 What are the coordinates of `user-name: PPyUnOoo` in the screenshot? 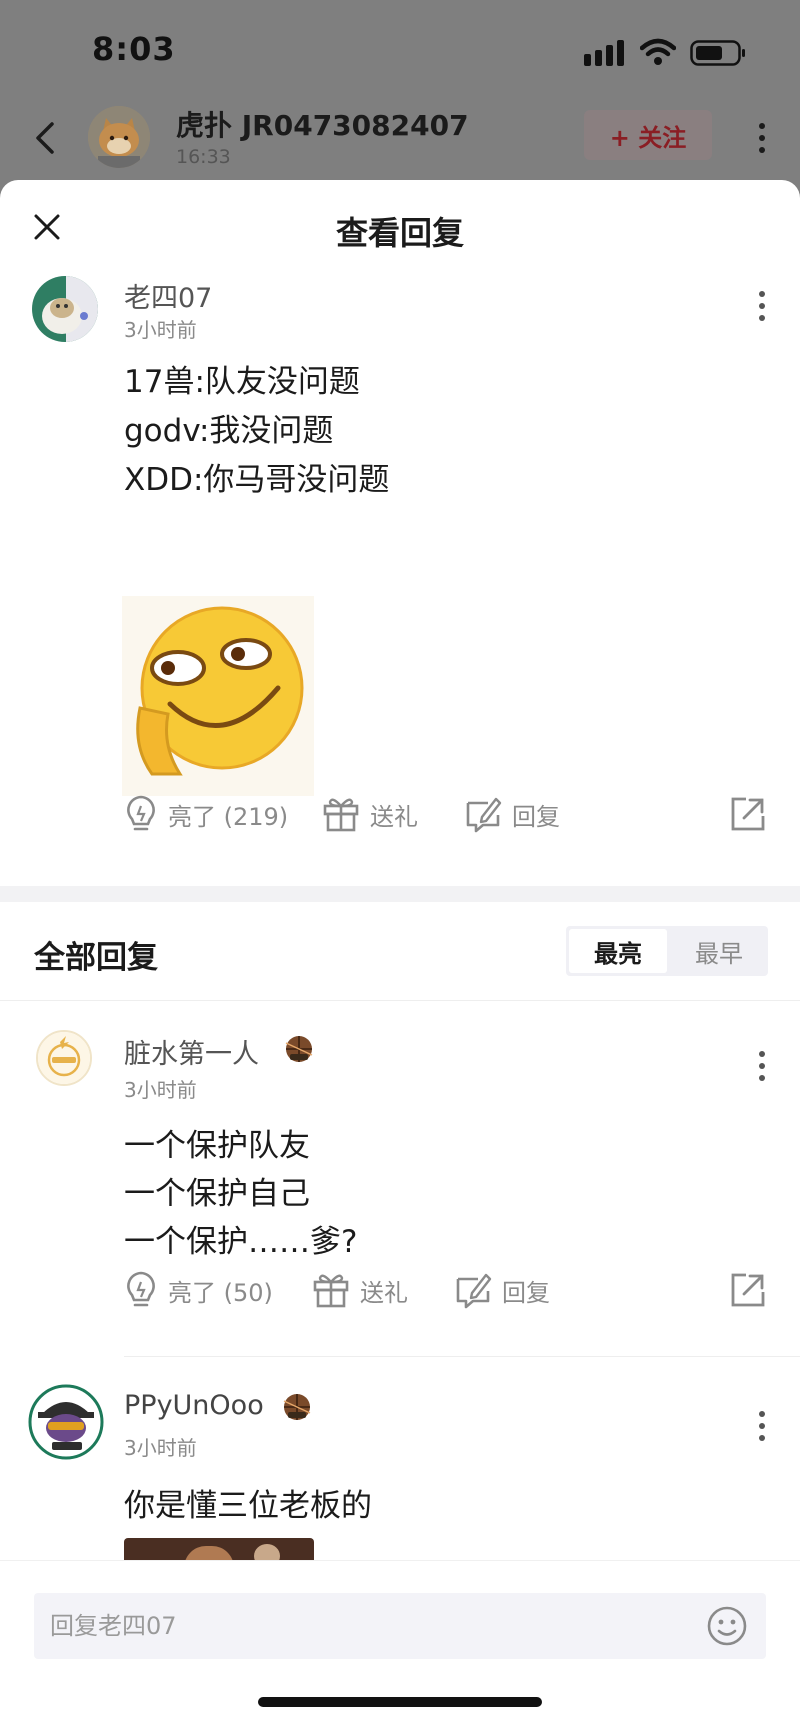 It's located at (194, 1405).